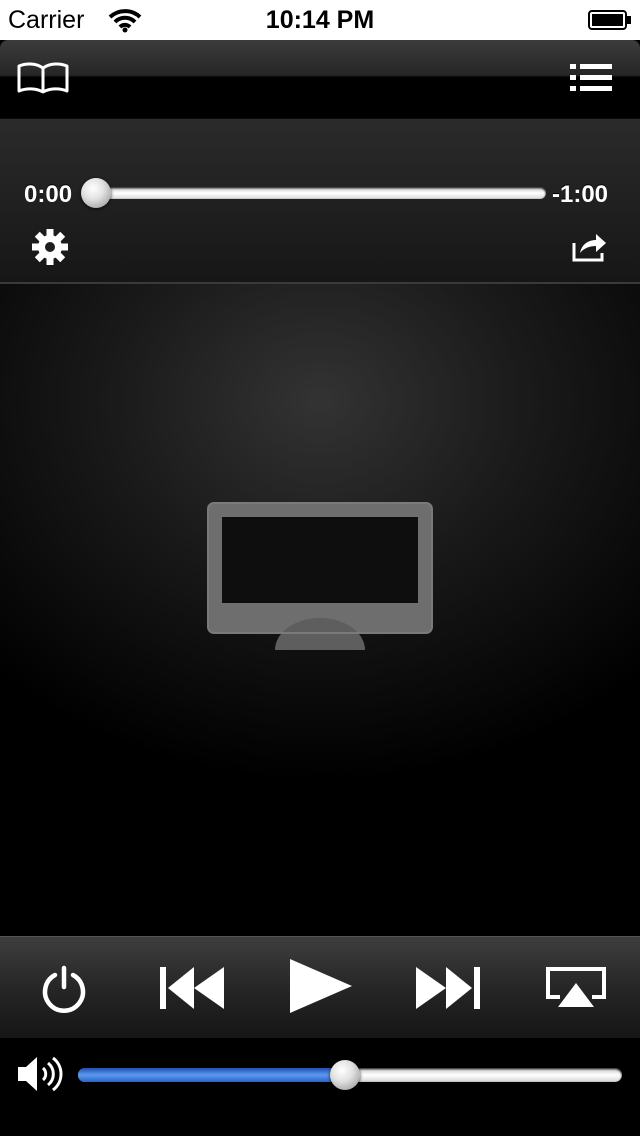 The height and width of the screenshot is (1136, 640). I want to click on play-icon, so click(321, 988).